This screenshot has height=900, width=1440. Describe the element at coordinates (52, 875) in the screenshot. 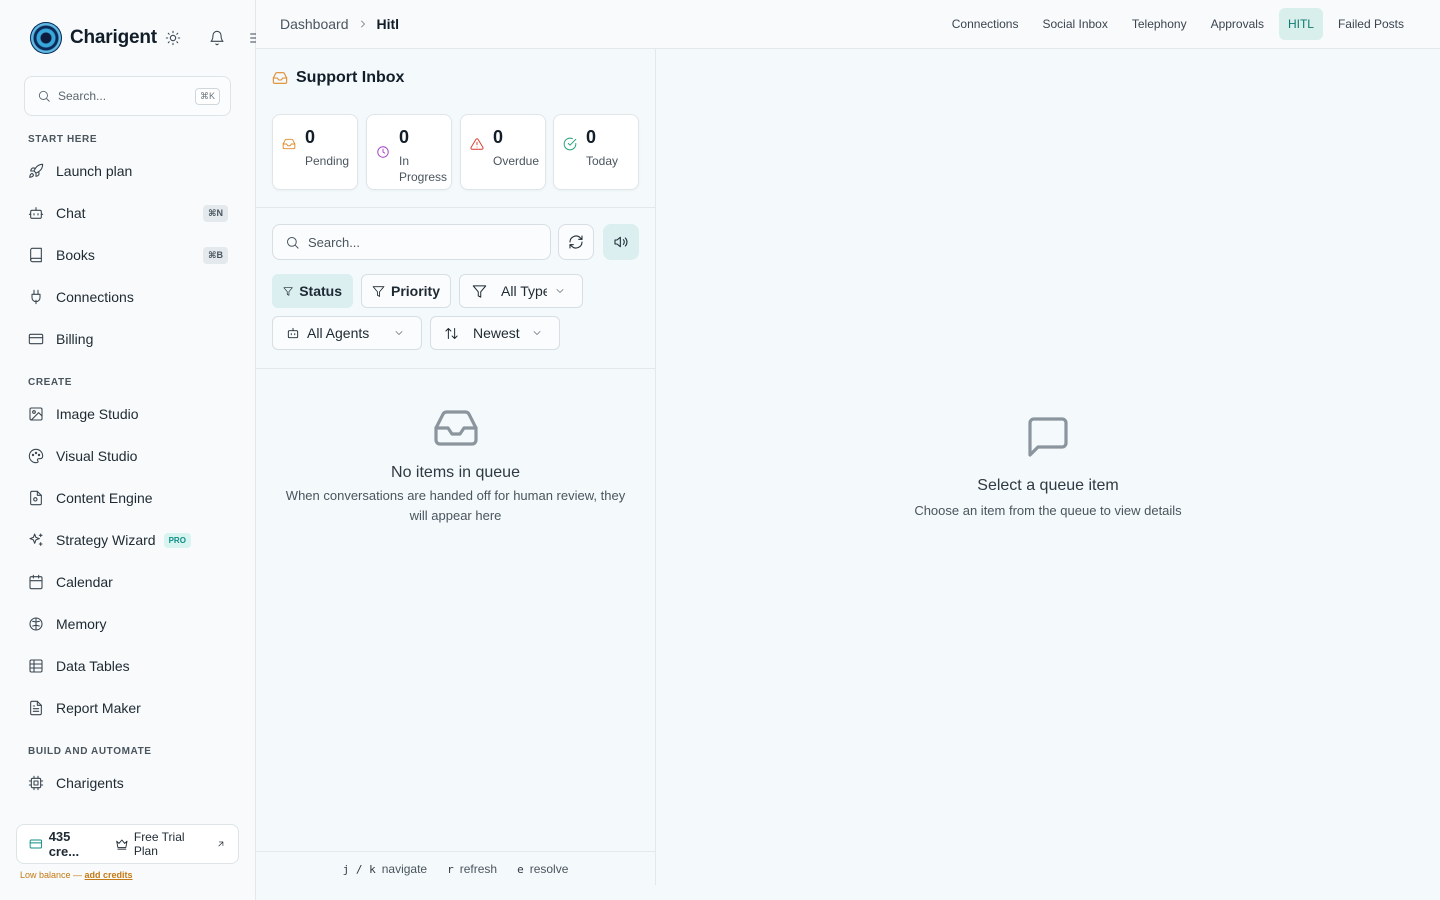

I see `low-balance-text: Low balance —` at that location.